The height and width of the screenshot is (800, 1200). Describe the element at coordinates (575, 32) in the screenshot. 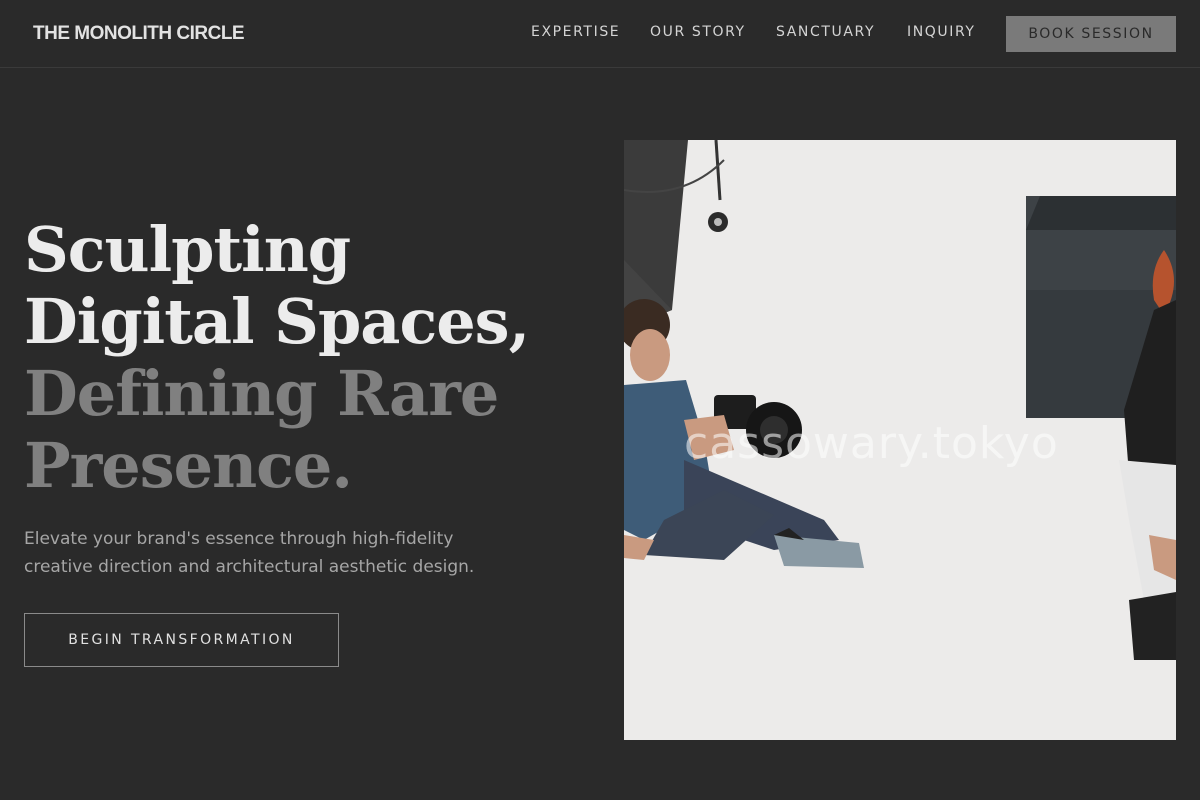

I see `nav-link-expertise: EXPERTISE` at that location.